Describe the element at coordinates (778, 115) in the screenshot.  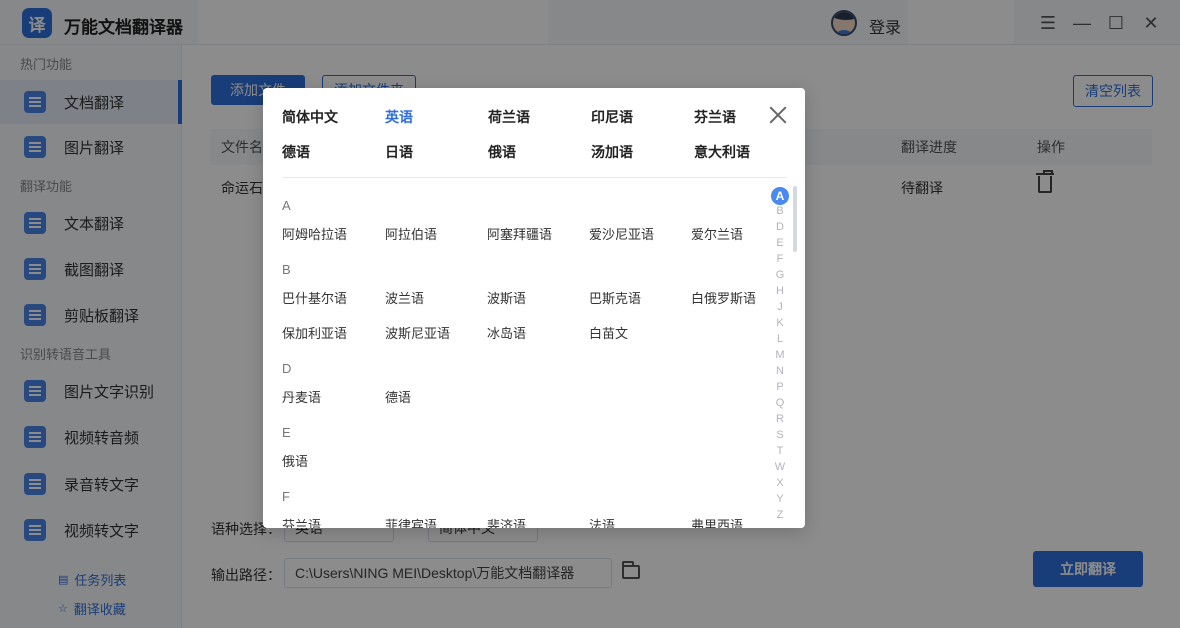
I see `close-icon` at that location.